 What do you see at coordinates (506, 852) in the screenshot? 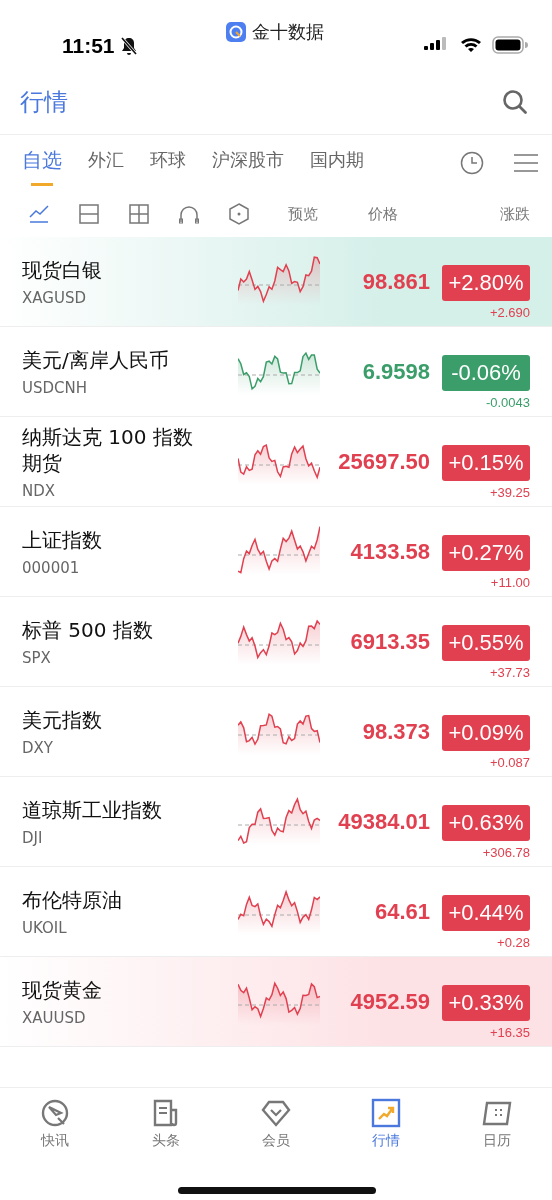
I see `change-value: +306.78` at bounding box center [506, 852].